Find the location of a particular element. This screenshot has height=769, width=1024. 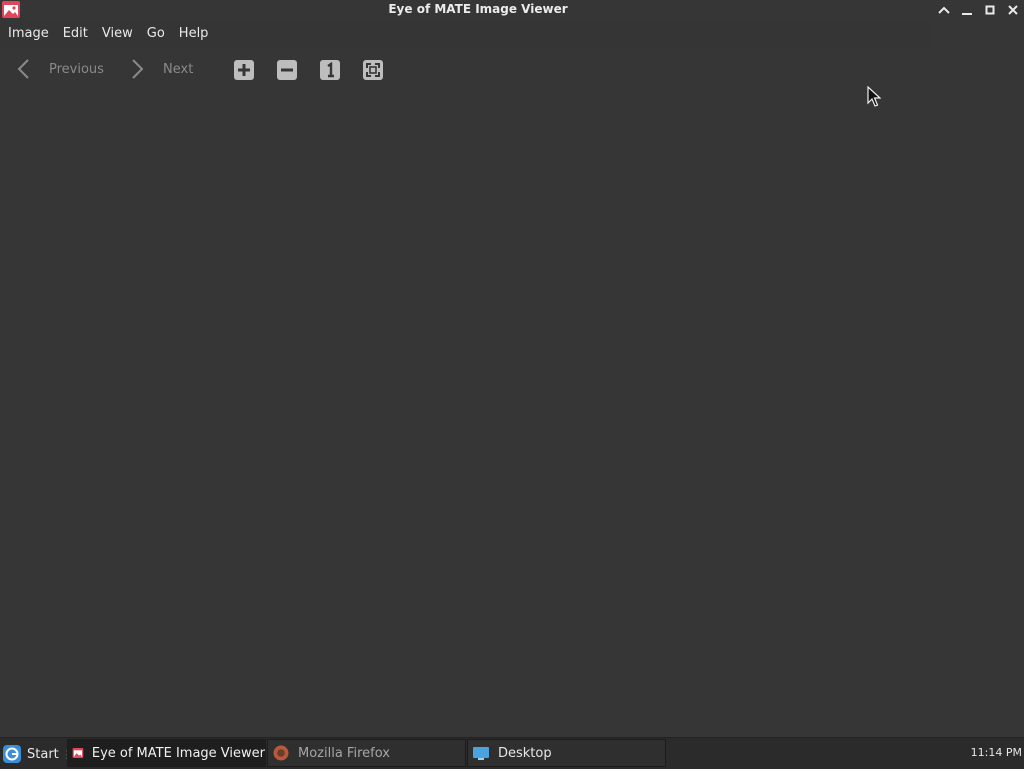

desktop-icon is located at coordinates (481, 753).